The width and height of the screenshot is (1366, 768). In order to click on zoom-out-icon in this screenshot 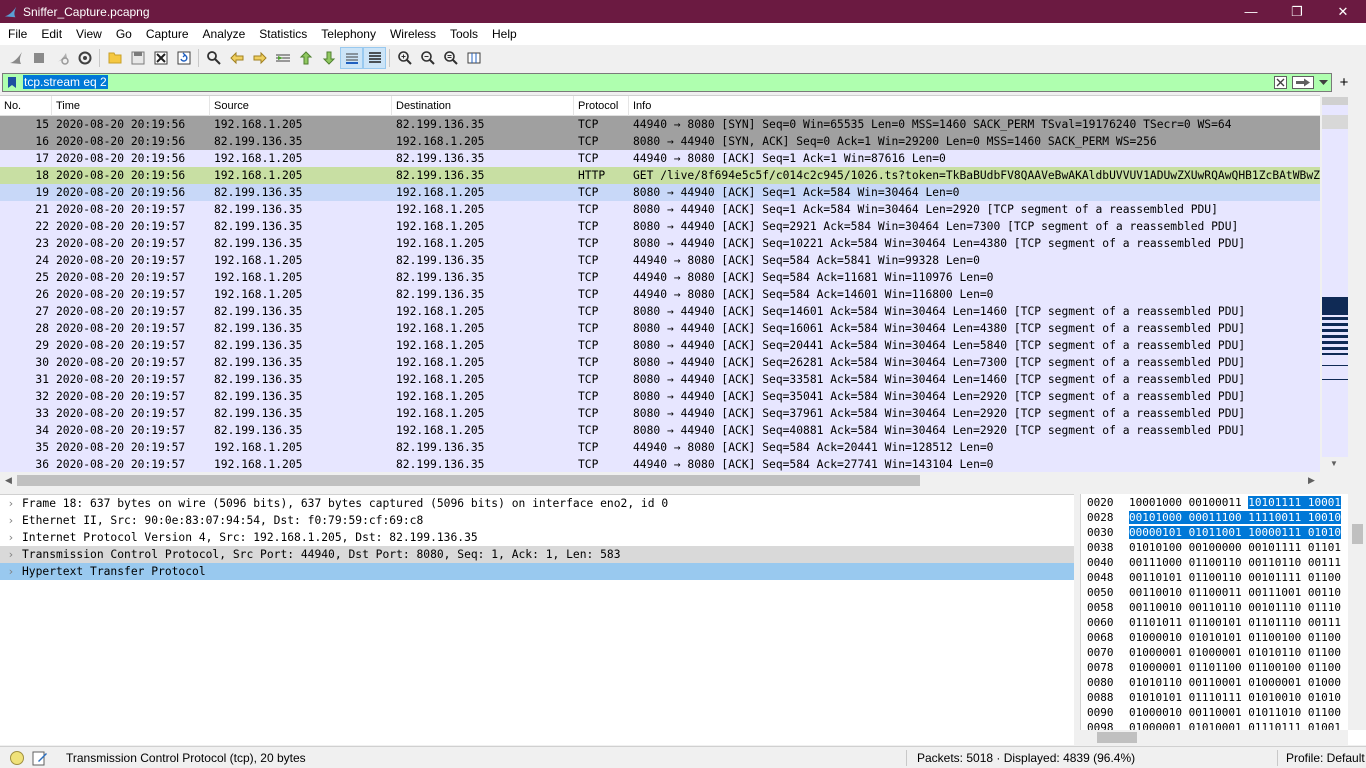, I will do `click(427, 58)`.